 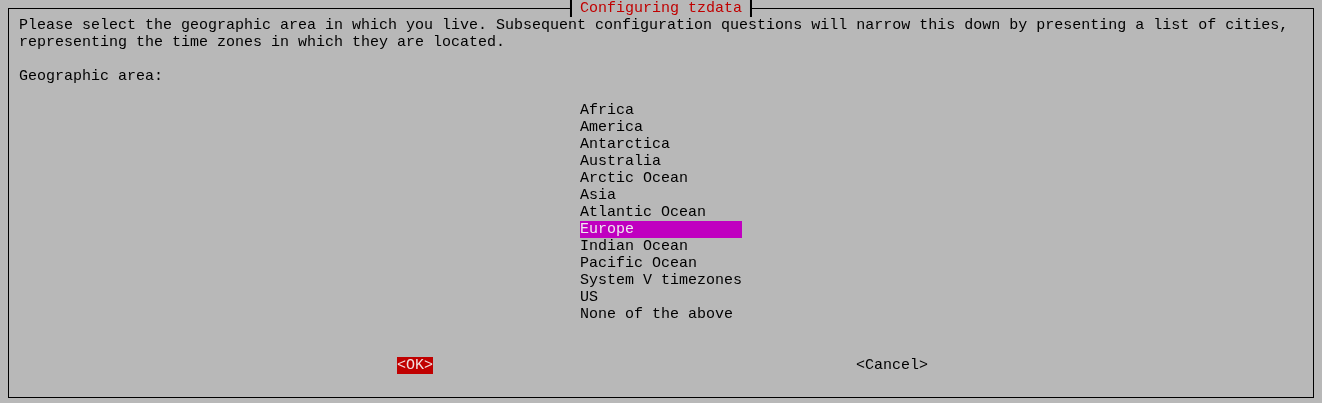 What do you see at coordinates (661, 229) in the screenshot?
I see `list-item: Europe` at bounding box center [661, 229].